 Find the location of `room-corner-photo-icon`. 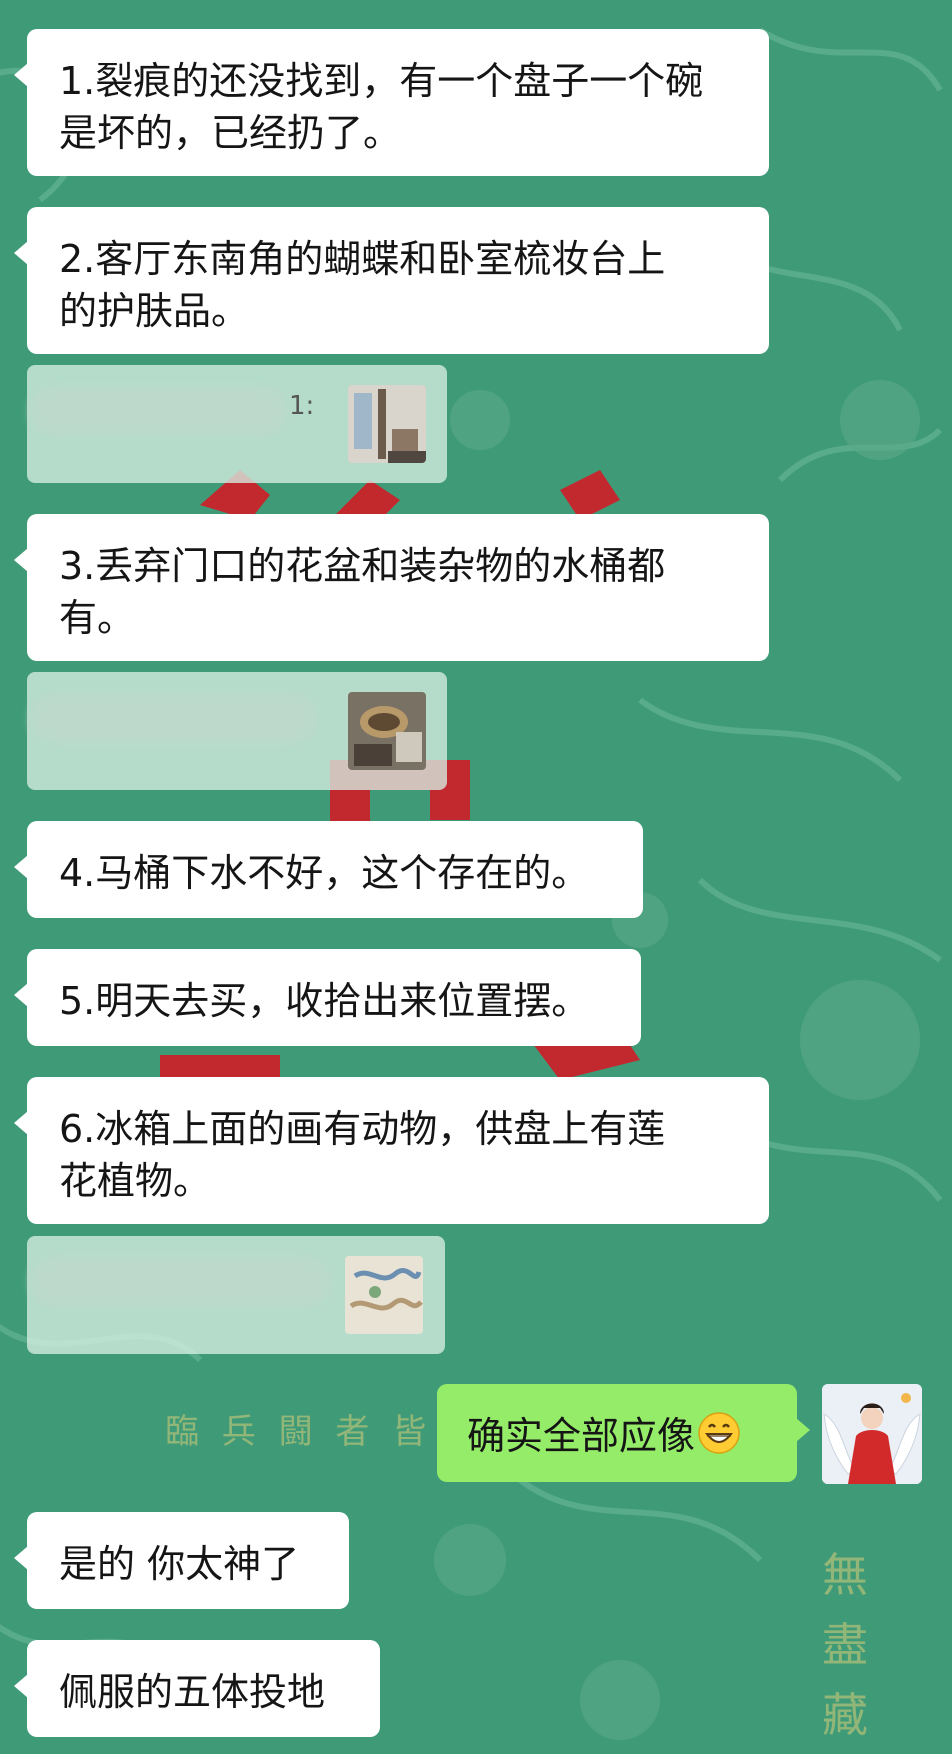

room-corner-photo-icon is located at coordinates (387, 424).